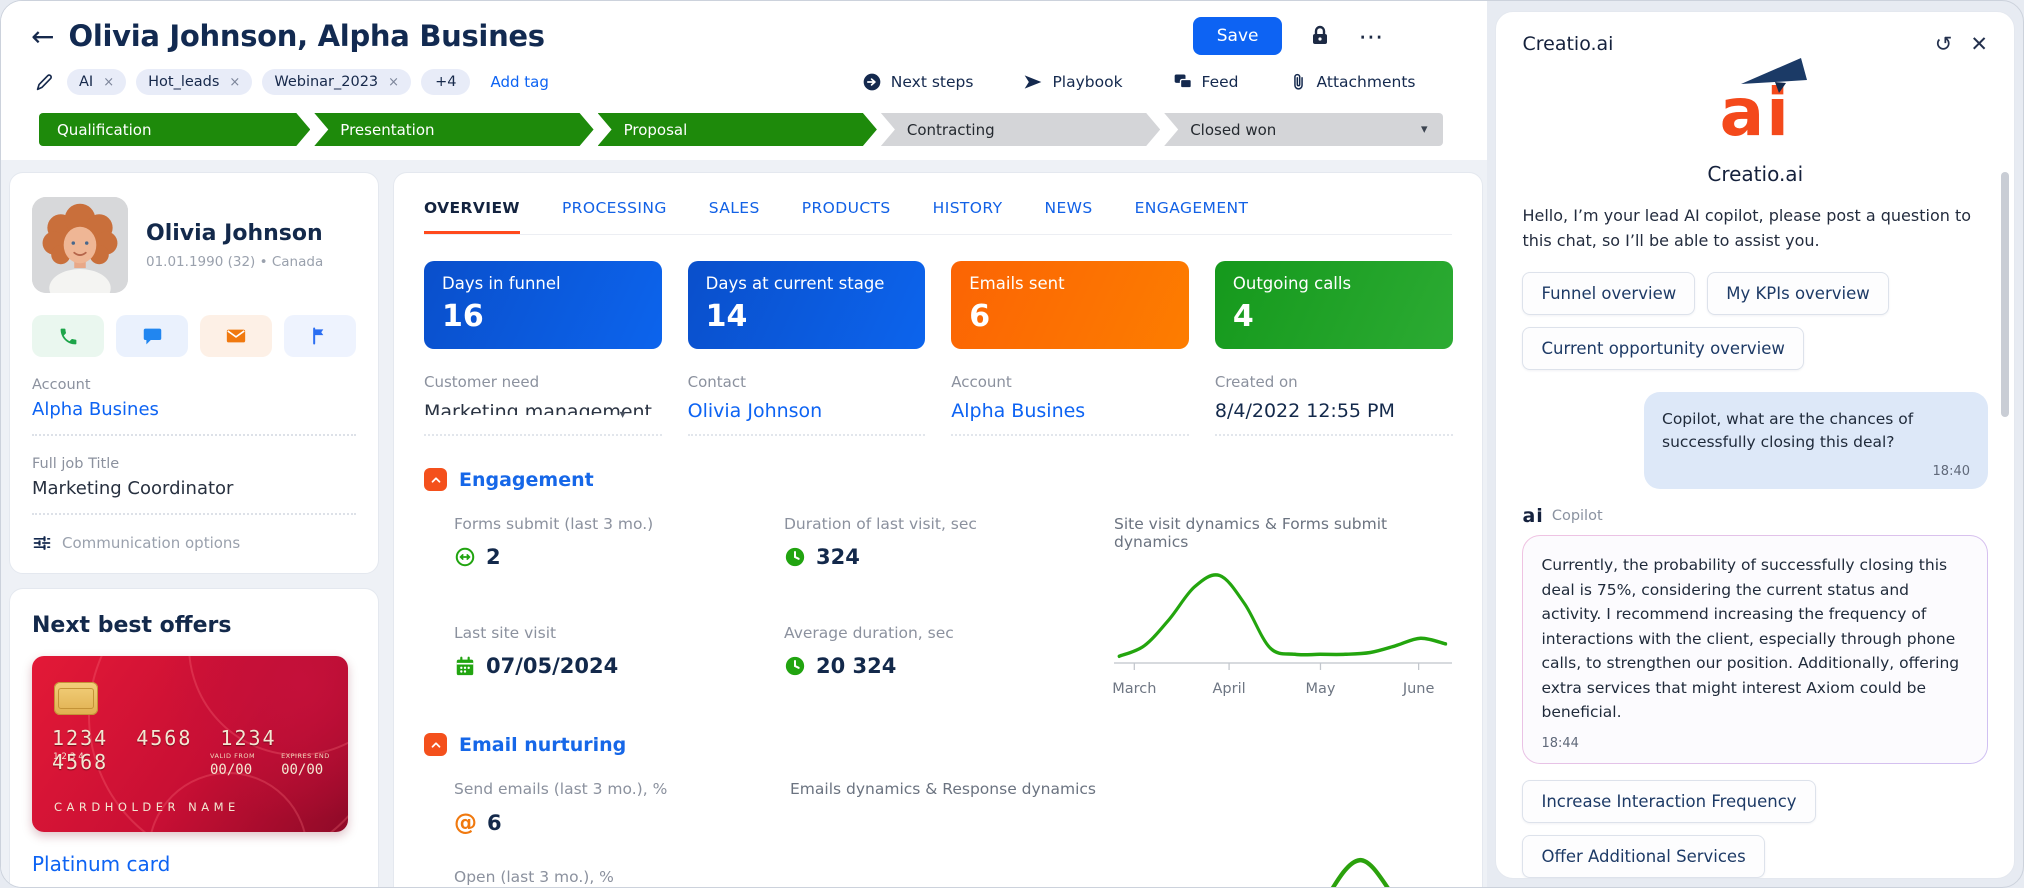 This screenshot has width=2024, height=888. Describe the element at coordinates (1256, 382) in the screenshot. I see `field-label: Created on` at that location.